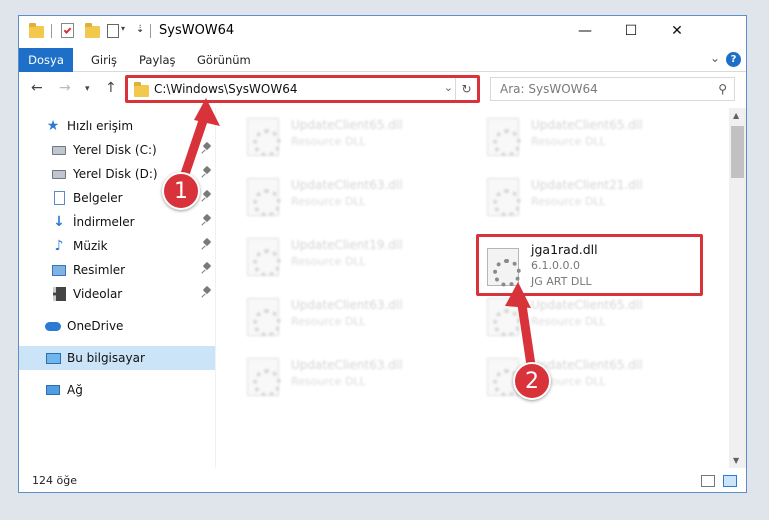  Describe the element at coordinates (532, 381) in the screenshot. I see `callout-badge-2: 2` at that location.